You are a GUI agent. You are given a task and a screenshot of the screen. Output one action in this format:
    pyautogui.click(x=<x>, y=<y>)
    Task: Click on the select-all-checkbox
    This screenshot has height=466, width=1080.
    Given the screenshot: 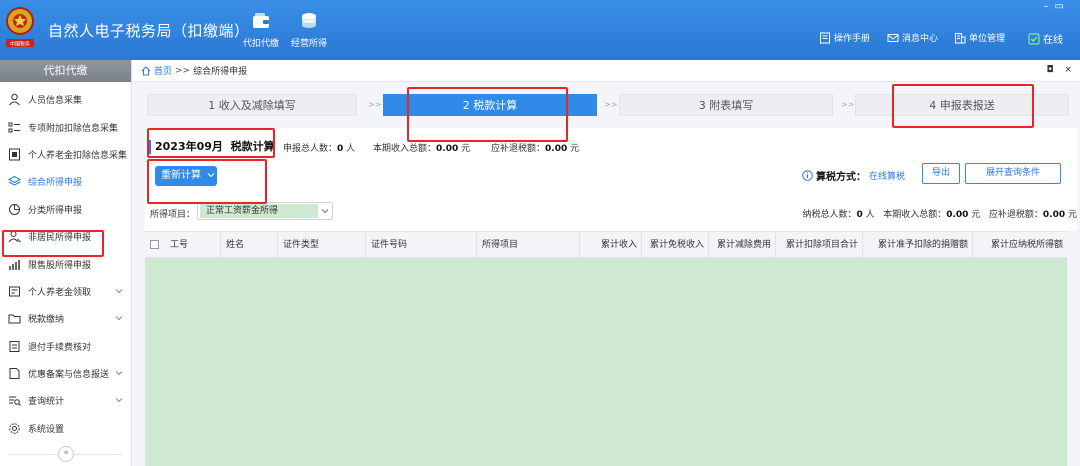 What is the action you would take?
    pyautogui.click(x=155, y=245)
    